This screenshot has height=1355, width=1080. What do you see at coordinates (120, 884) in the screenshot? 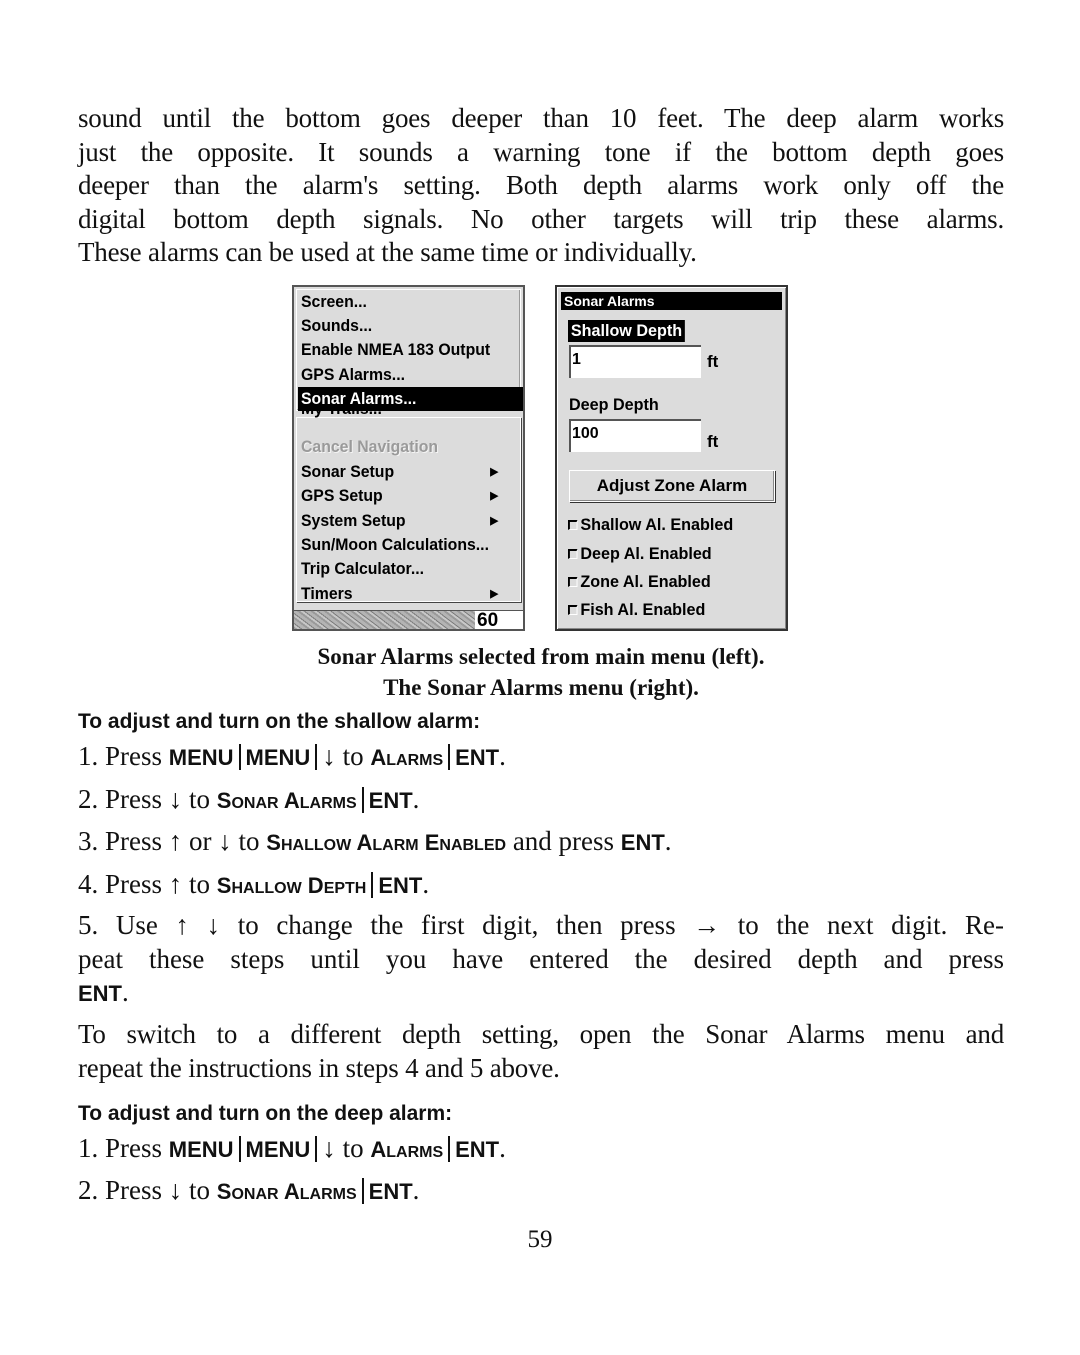
I see `step-text: 4. Press` at bounding box center [120, 884].